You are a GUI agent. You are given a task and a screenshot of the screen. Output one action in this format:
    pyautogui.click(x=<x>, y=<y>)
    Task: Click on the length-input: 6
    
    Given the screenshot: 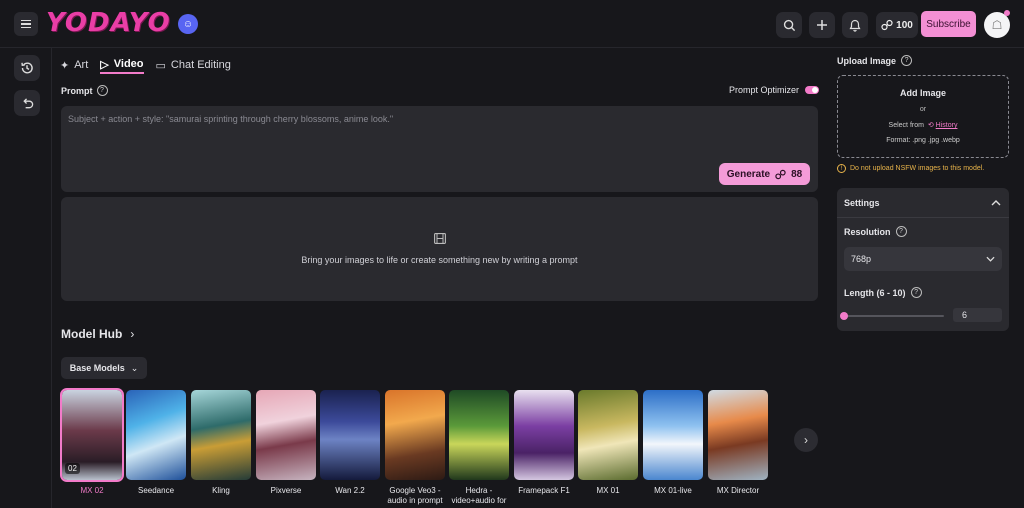 What is the action you would take?
    pyautogui.click(x=977, y=315)
    